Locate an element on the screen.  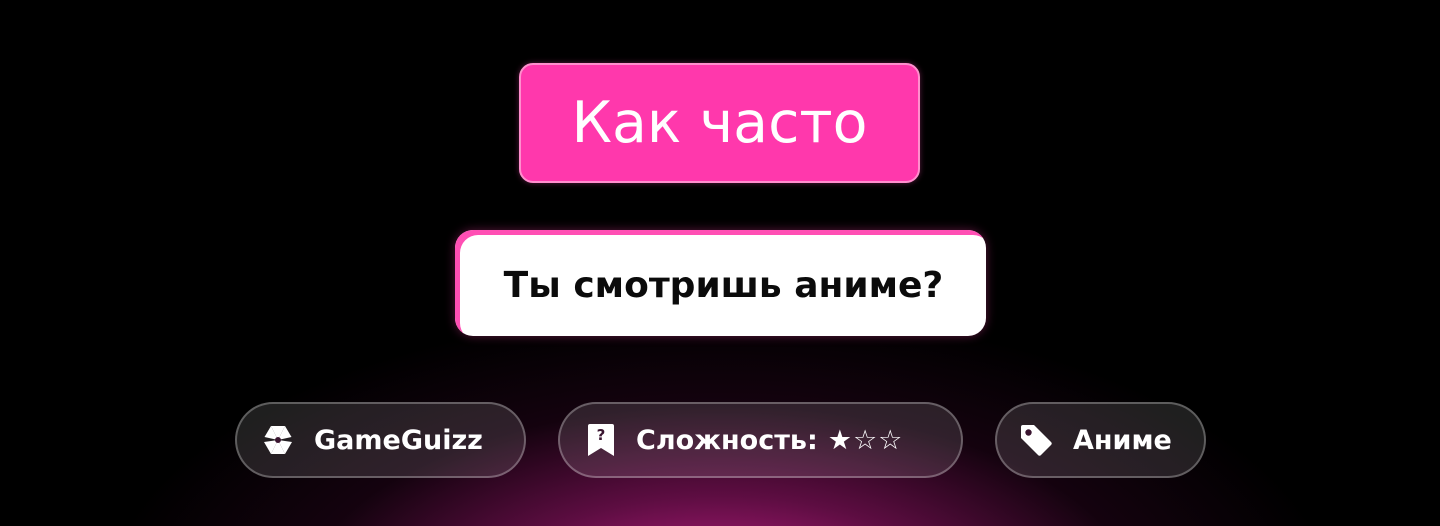
tag-icon is located at coordinates (1036, 440).